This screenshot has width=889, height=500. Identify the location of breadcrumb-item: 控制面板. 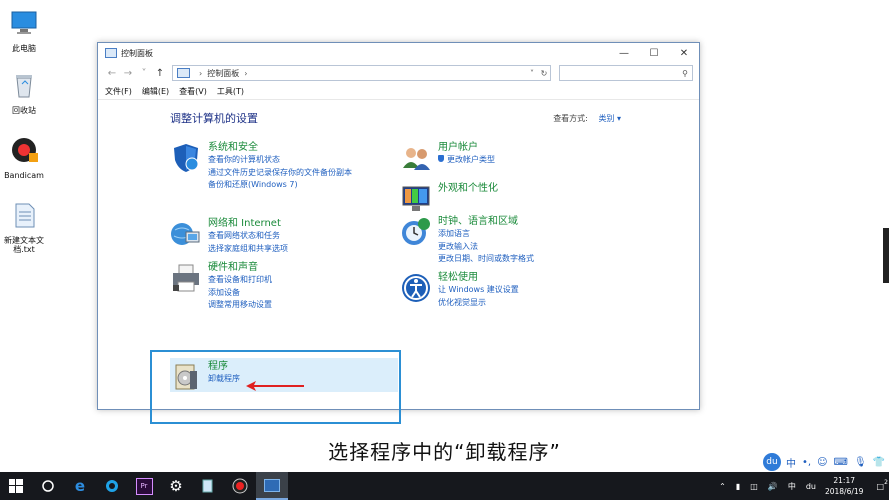
(223, 73).